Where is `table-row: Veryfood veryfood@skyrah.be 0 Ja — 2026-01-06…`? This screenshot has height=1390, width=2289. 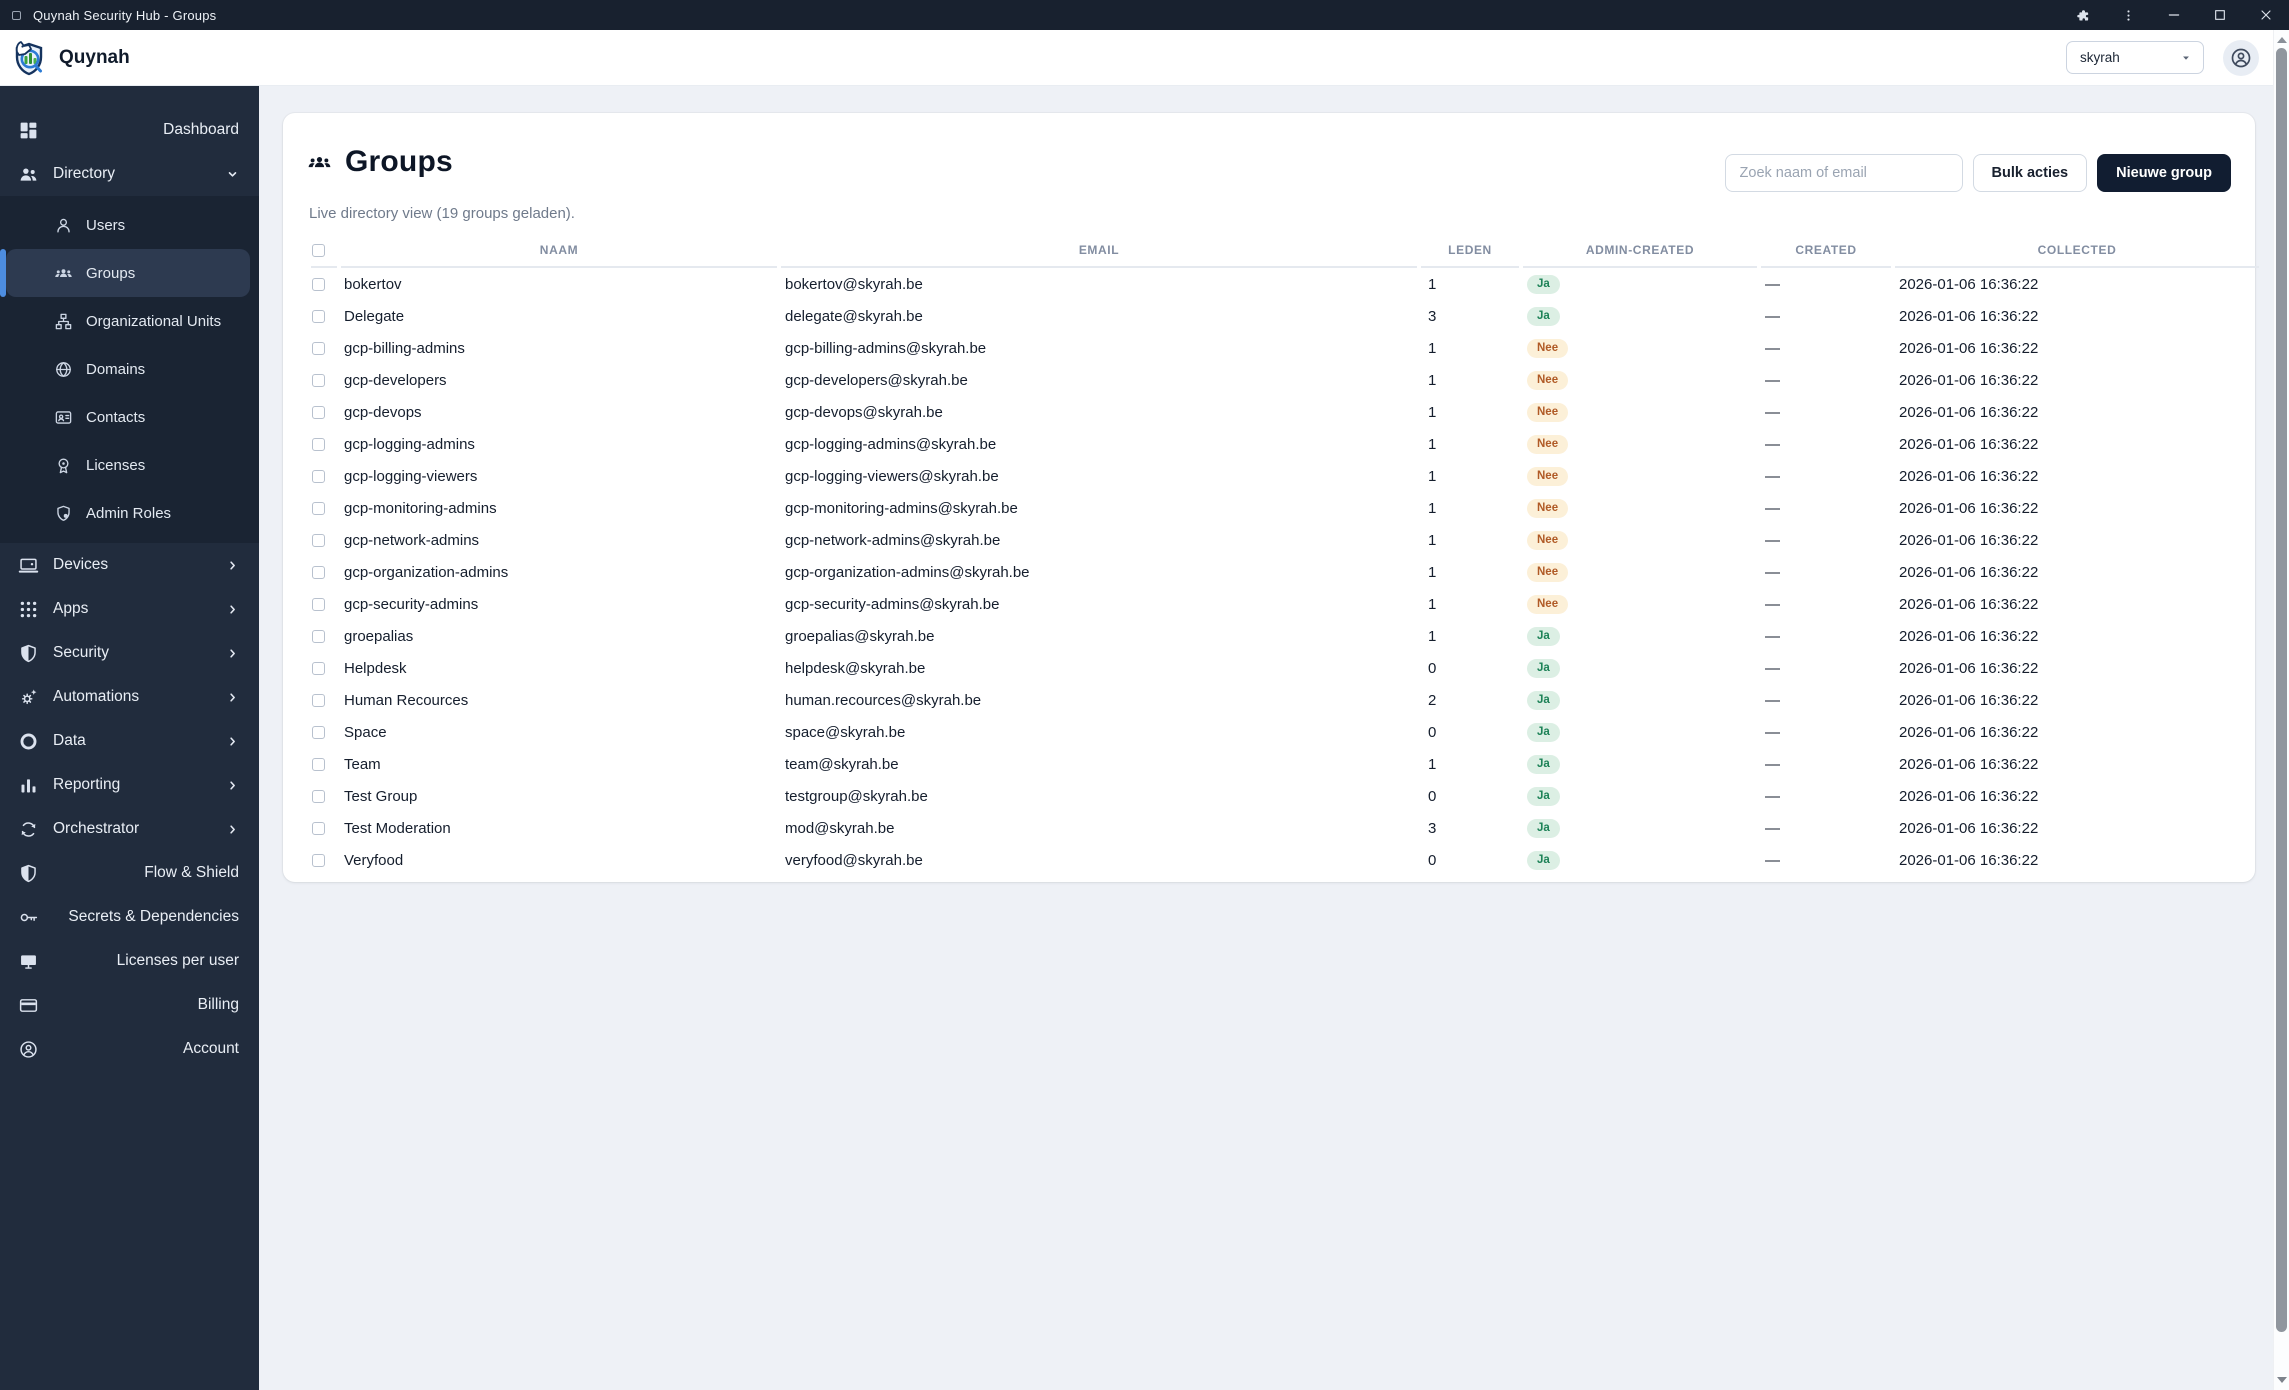
table-row: Veryfood veryfood@skyrah.be 0 Ja — 2026-01-06… is located at coordinates (1285, 860).